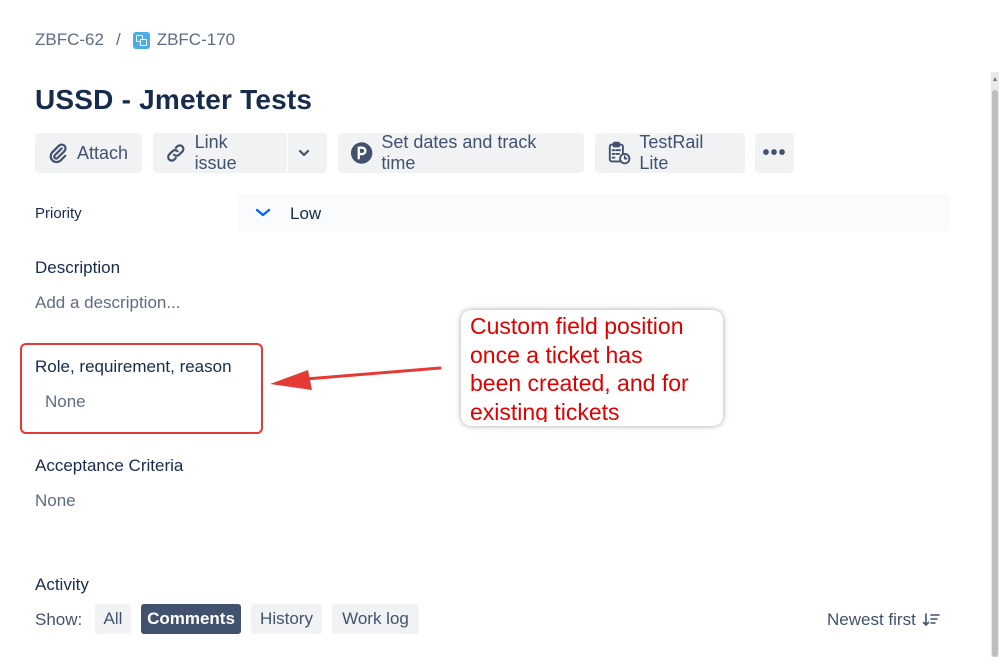 The height and width of the screenshot is (657, 999). I want to click on link-issue-dropdown-button, so click(307, 153).